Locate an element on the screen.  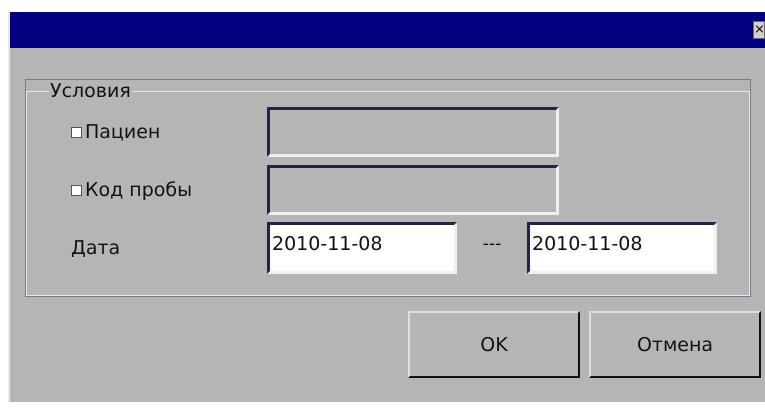
checkbox-text: Пациен is located at coordinates (122, 132).